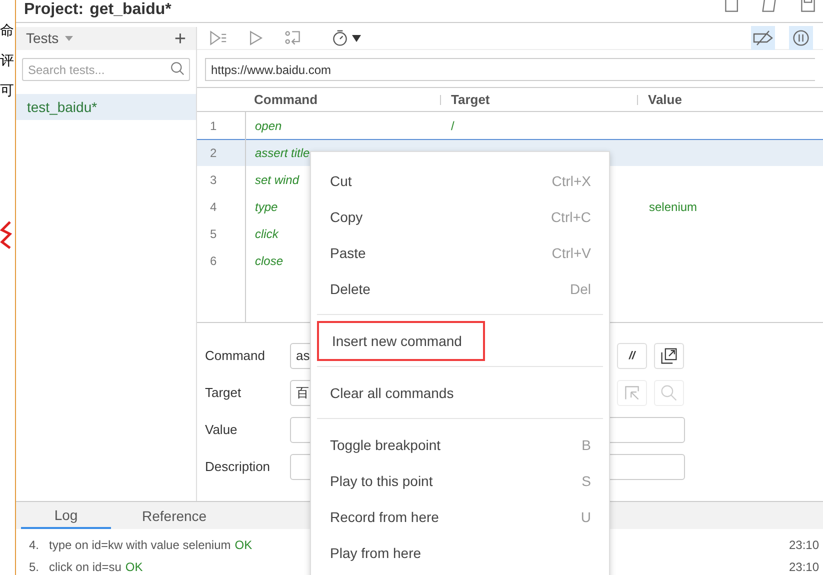  What do you see at coordinates (266, 207) in the screenshot?
I see `command-cell: type` at bounding box center [266, 207].